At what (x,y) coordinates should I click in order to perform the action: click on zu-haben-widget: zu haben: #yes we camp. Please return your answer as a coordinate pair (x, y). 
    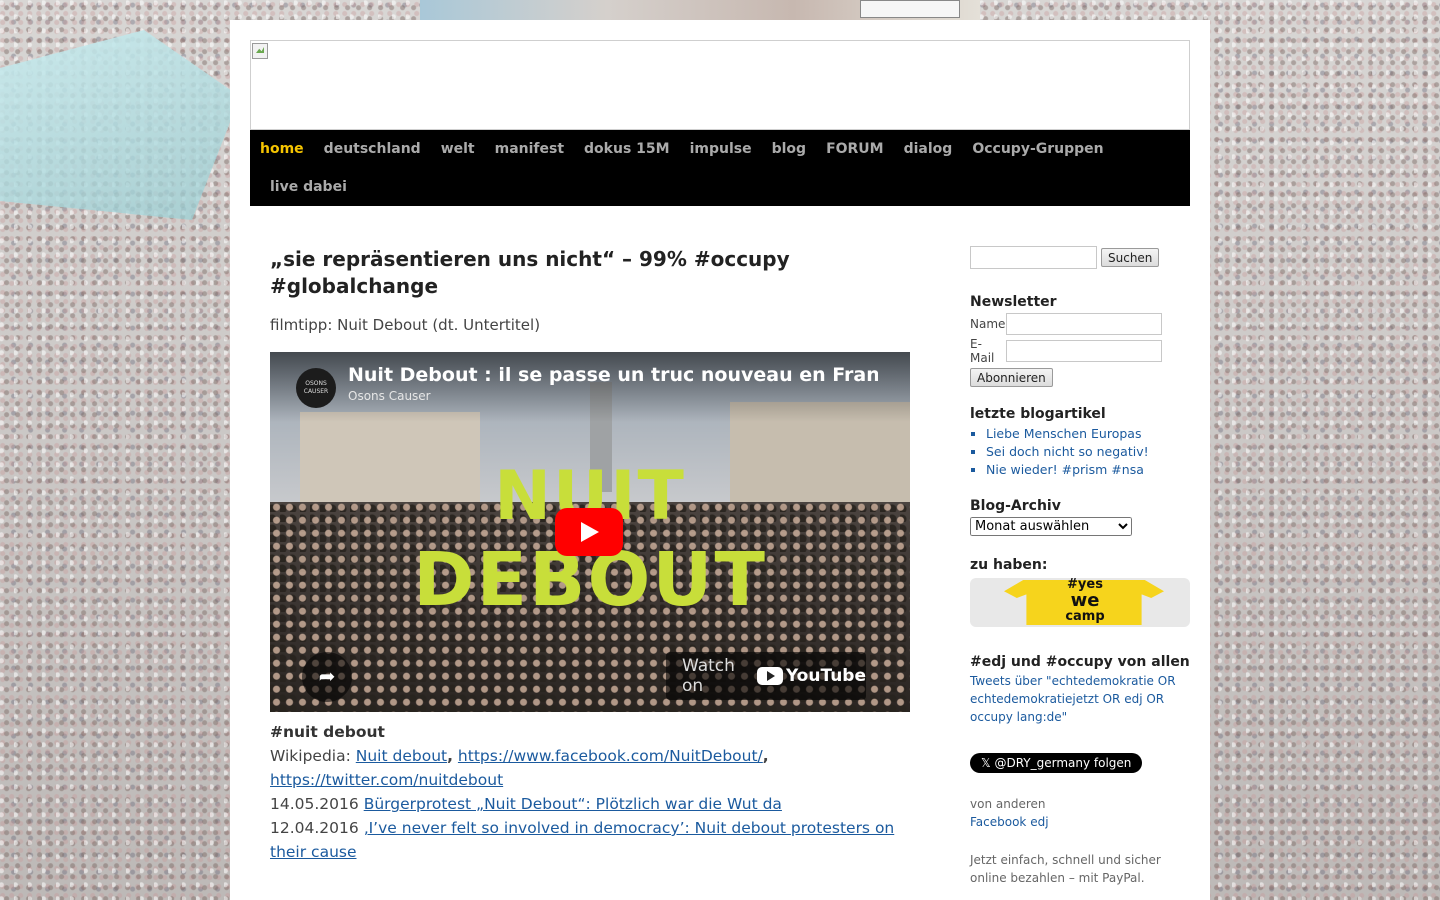
    Looking at the image, I should click on (1080, 591).